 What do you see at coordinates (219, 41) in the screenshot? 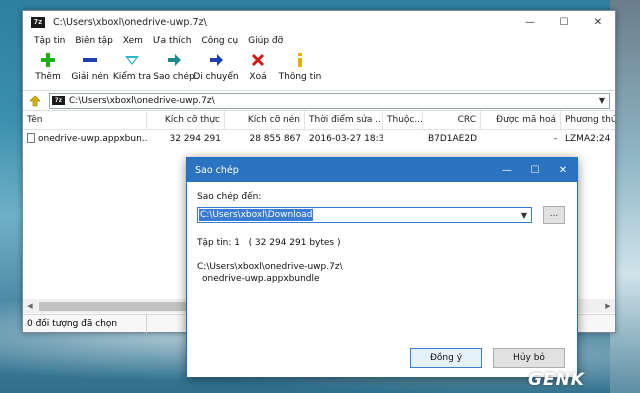
I see `menu-tools: Công cụ` at bounding box center [219, 41].